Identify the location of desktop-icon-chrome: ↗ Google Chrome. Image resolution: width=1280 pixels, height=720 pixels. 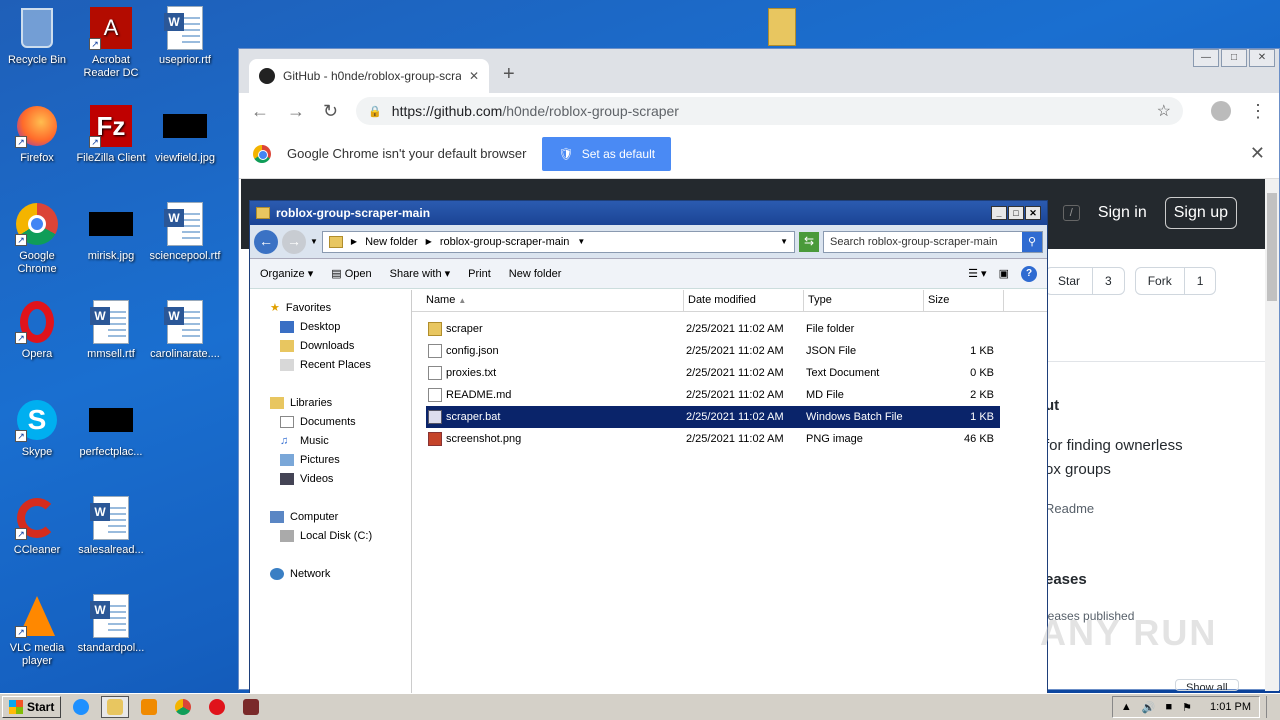
(37, 239).